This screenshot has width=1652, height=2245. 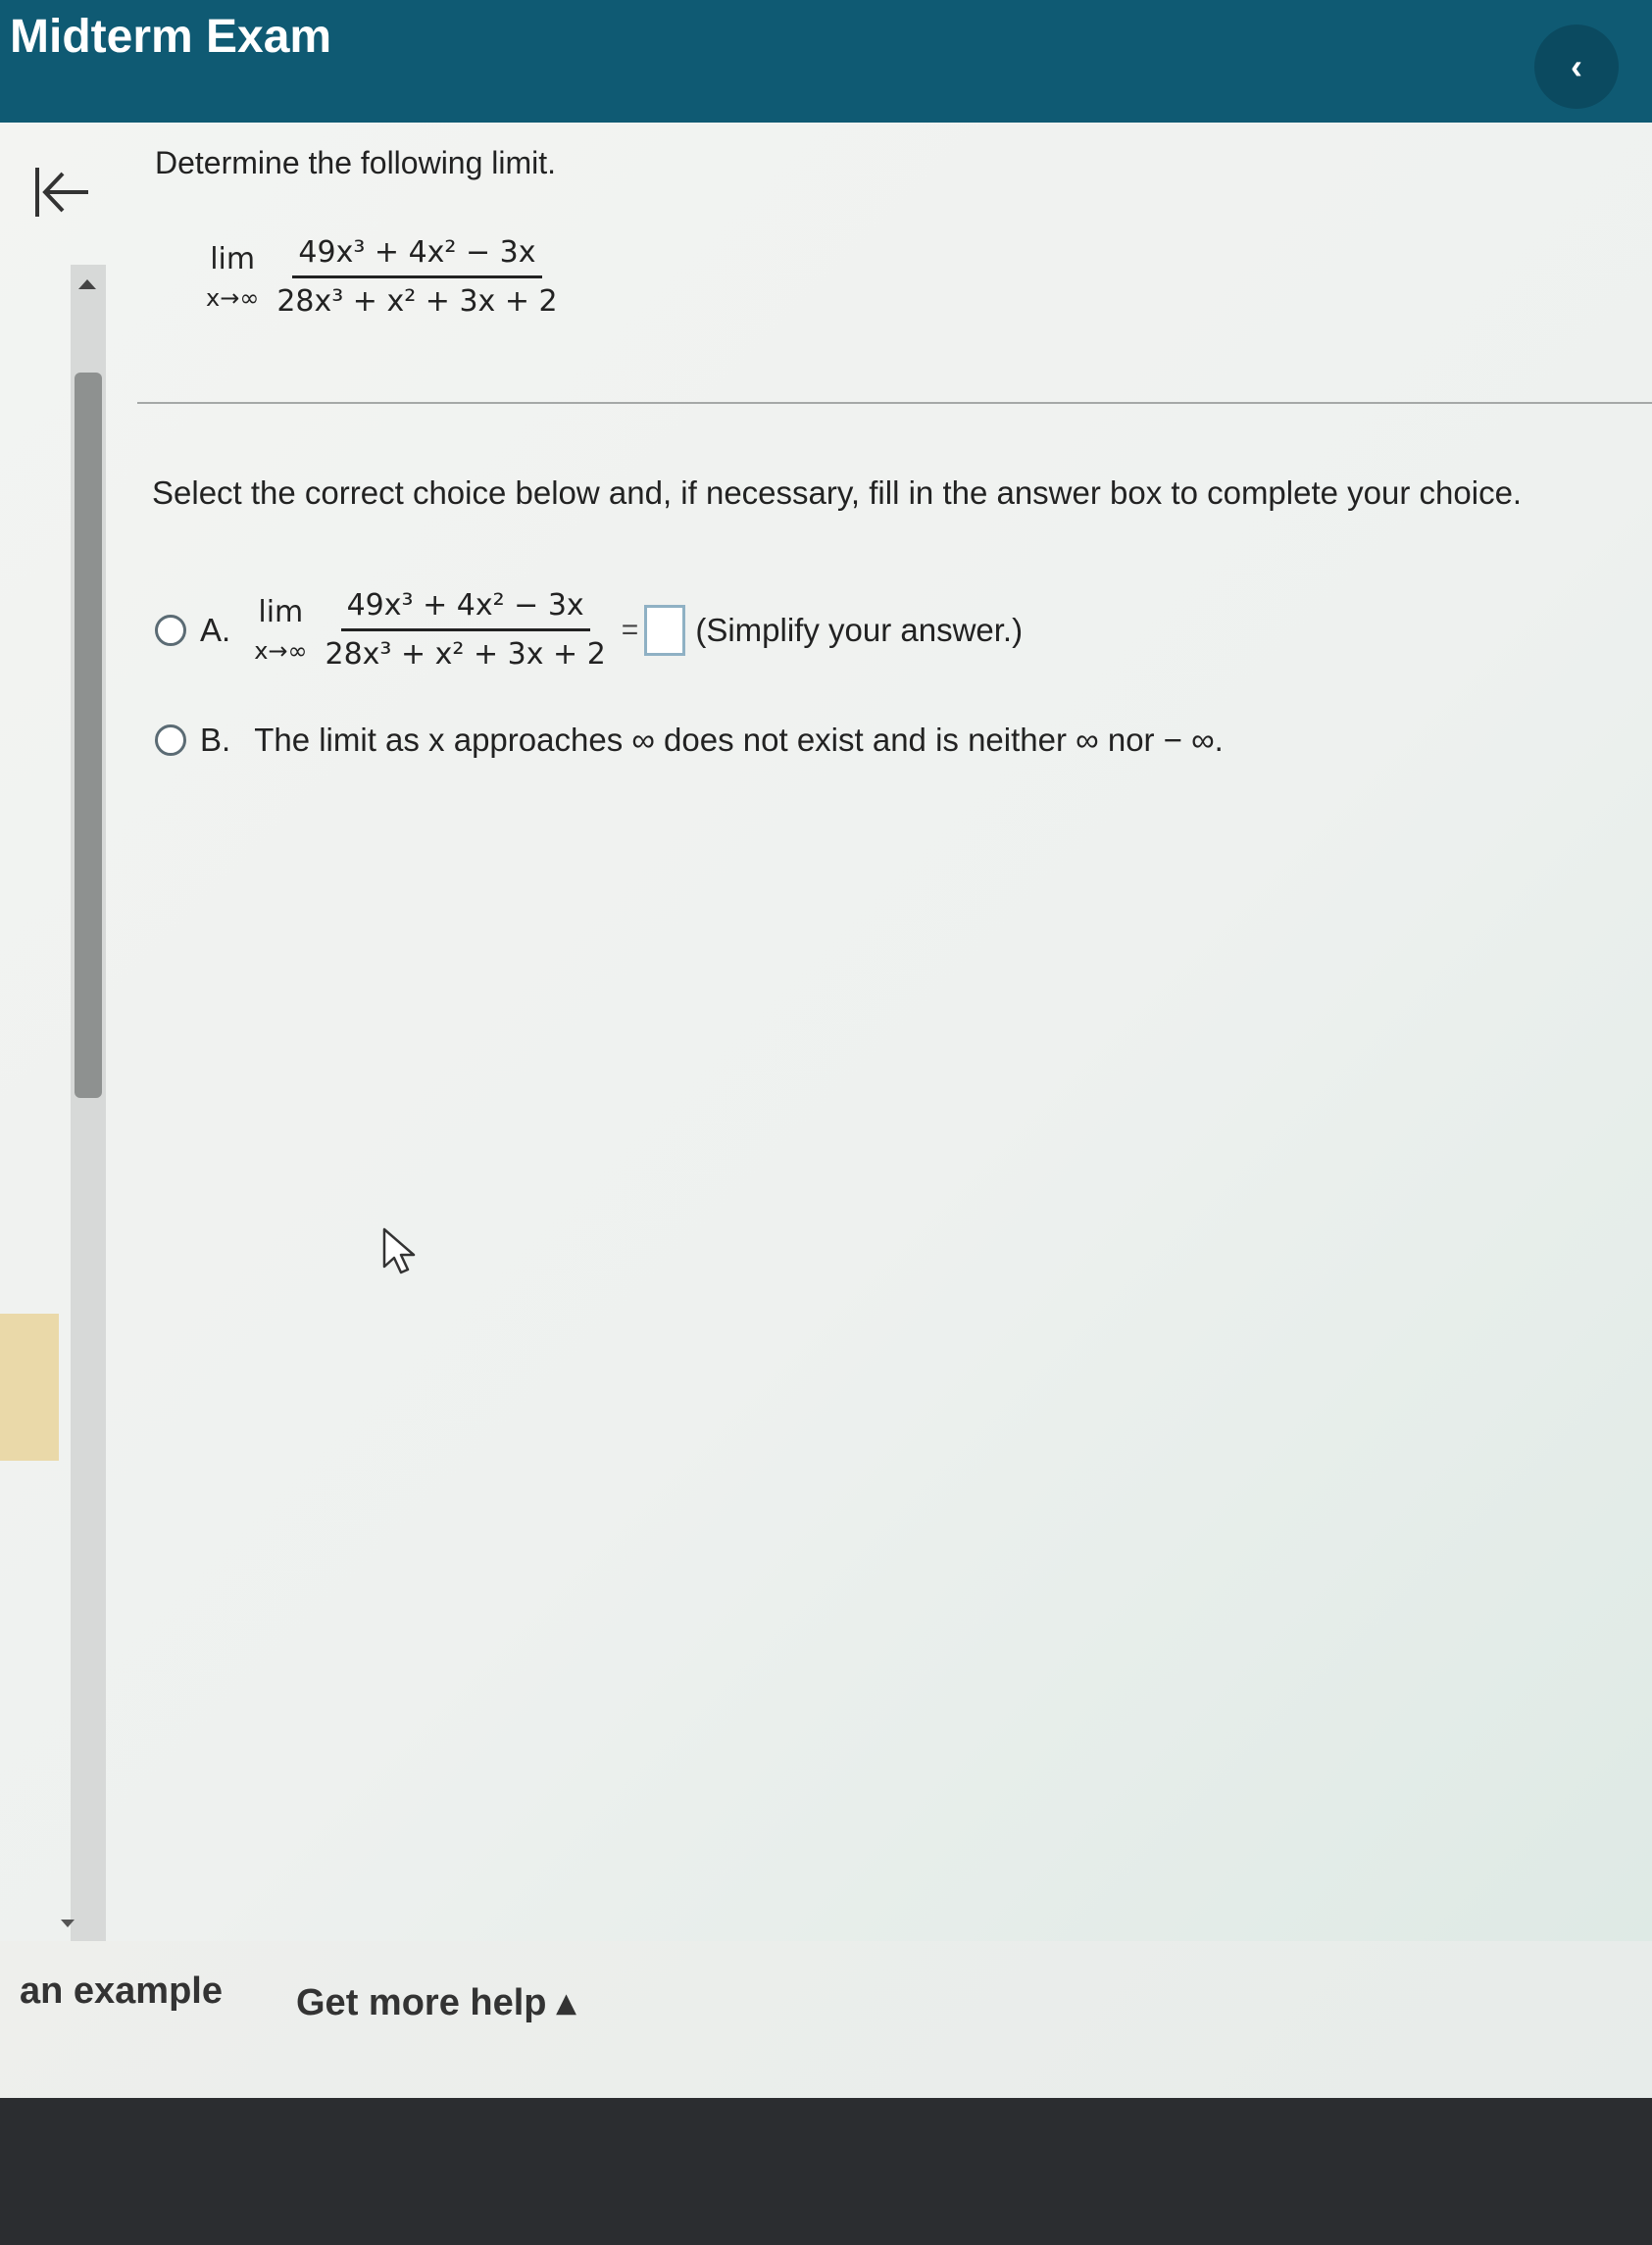 What do you see at coordinates (122, 1992) in the screenshot?
I see `view-example-link: an example` at bounding box center [122, 1992].